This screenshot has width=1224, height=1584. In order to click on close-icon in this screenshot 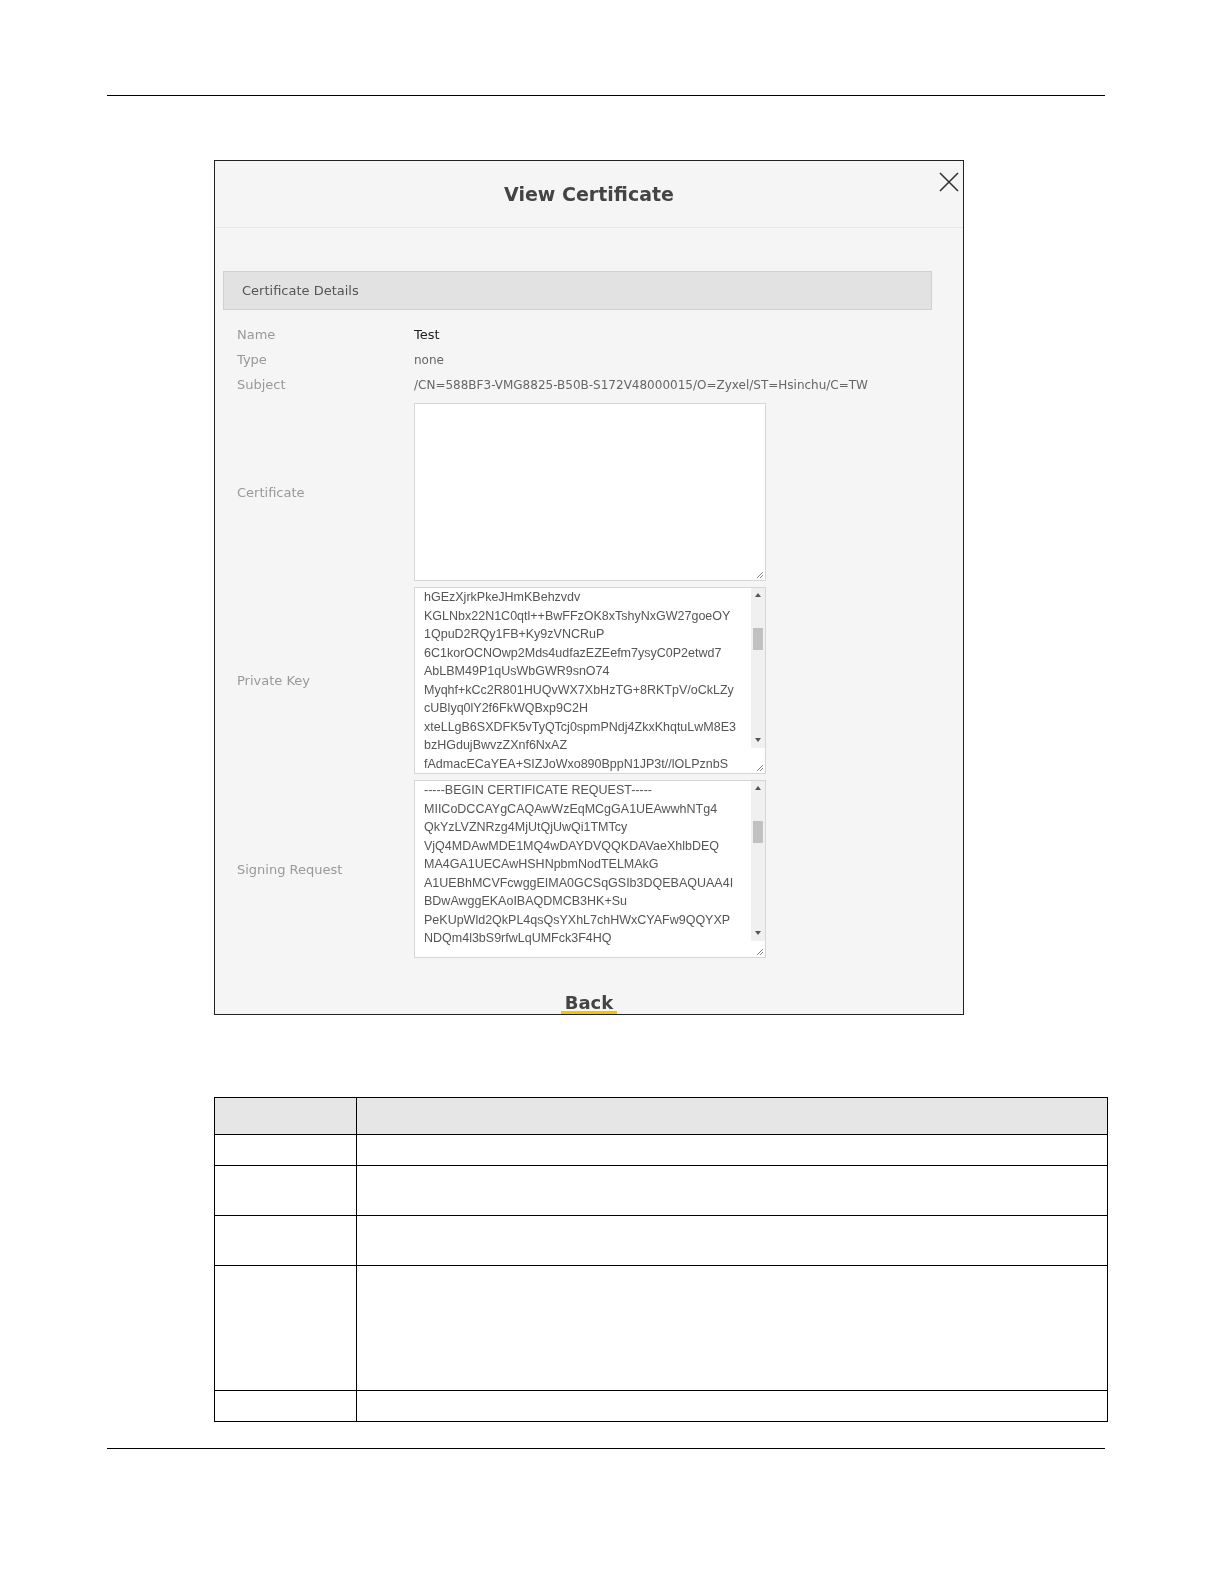, I will do `click(949, 182)`.